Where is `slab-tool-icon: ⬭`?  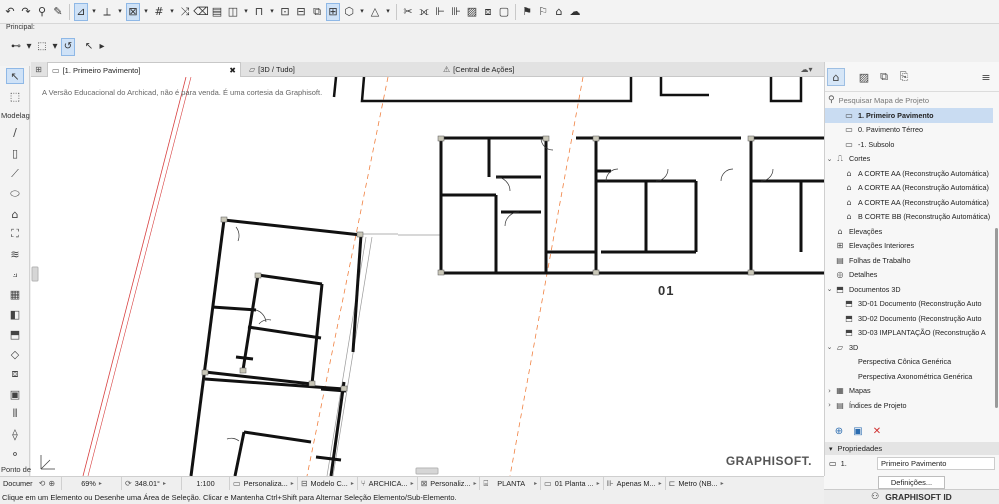 slab-tool-icon: ⬭ is located at coordinates (15, 194).